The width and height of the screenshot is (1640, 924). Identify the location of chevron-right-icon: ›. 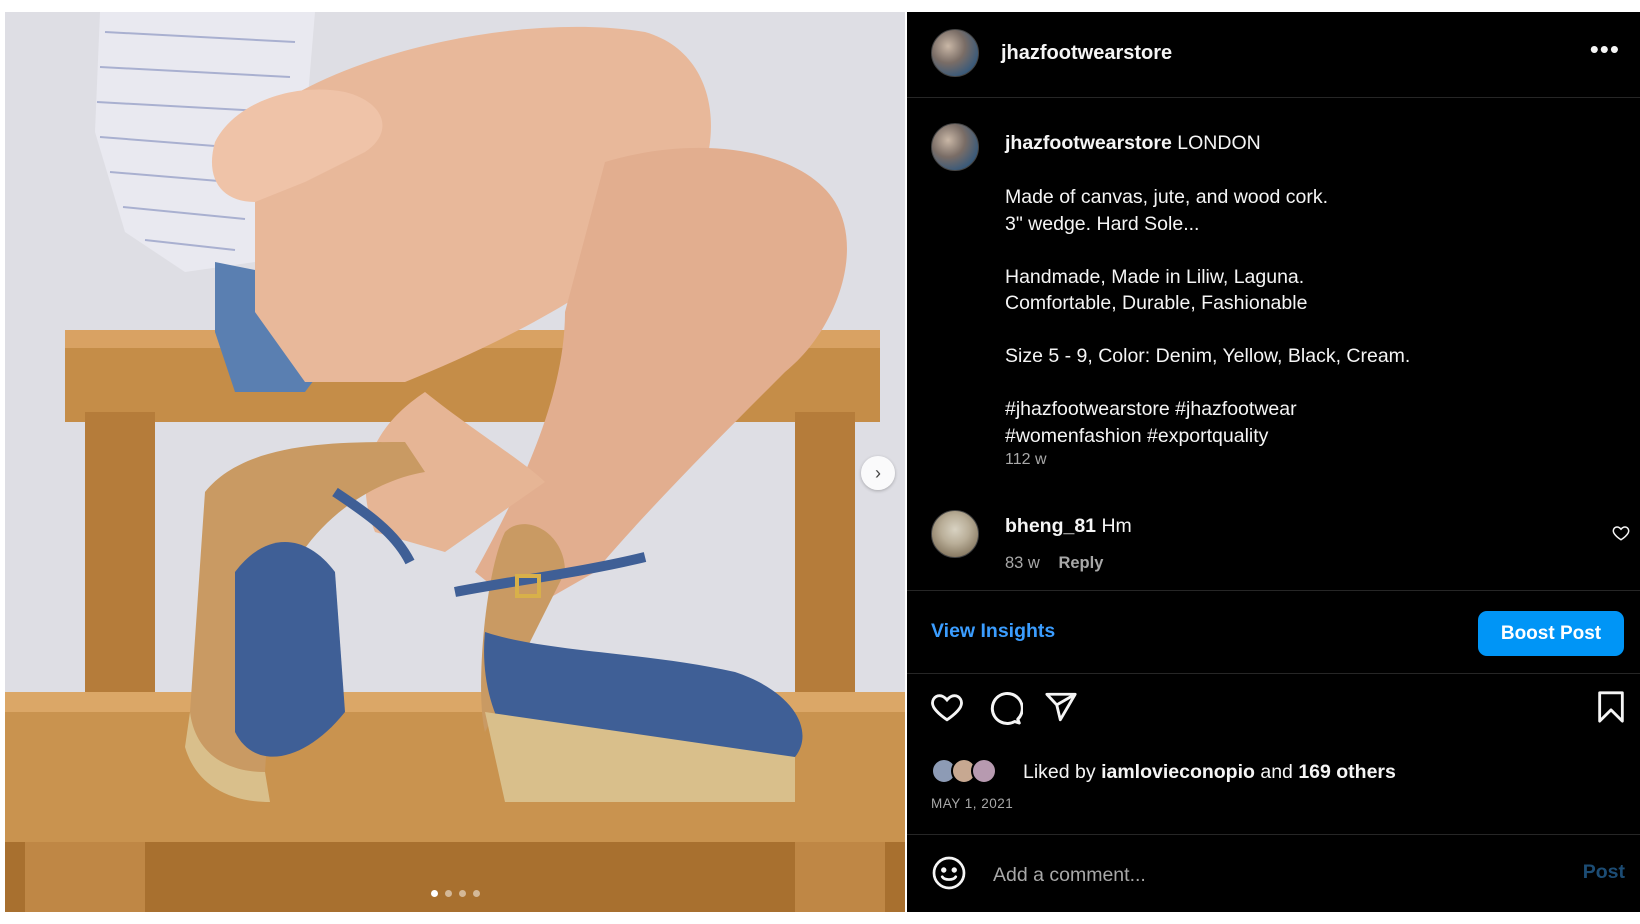
(878, 472).